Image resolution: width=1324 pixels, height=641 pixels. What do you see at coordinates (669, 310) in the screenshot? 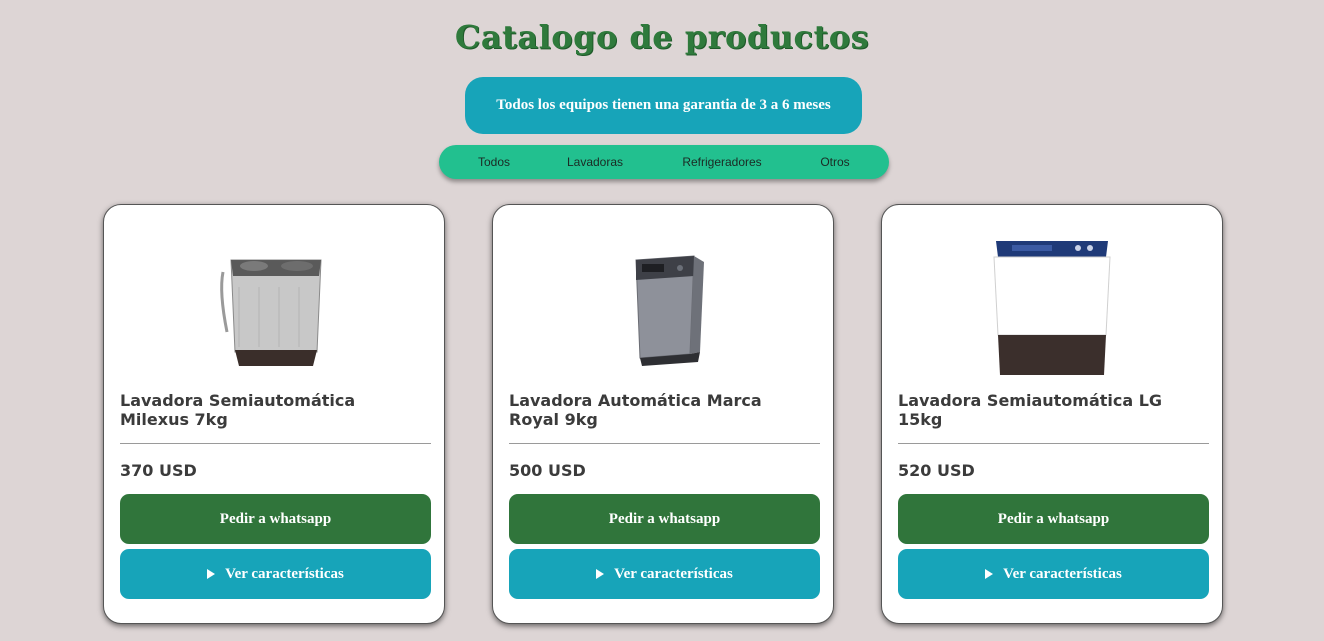
I see `washer-top-load-gray-icon` at bounding box center [669, 310].